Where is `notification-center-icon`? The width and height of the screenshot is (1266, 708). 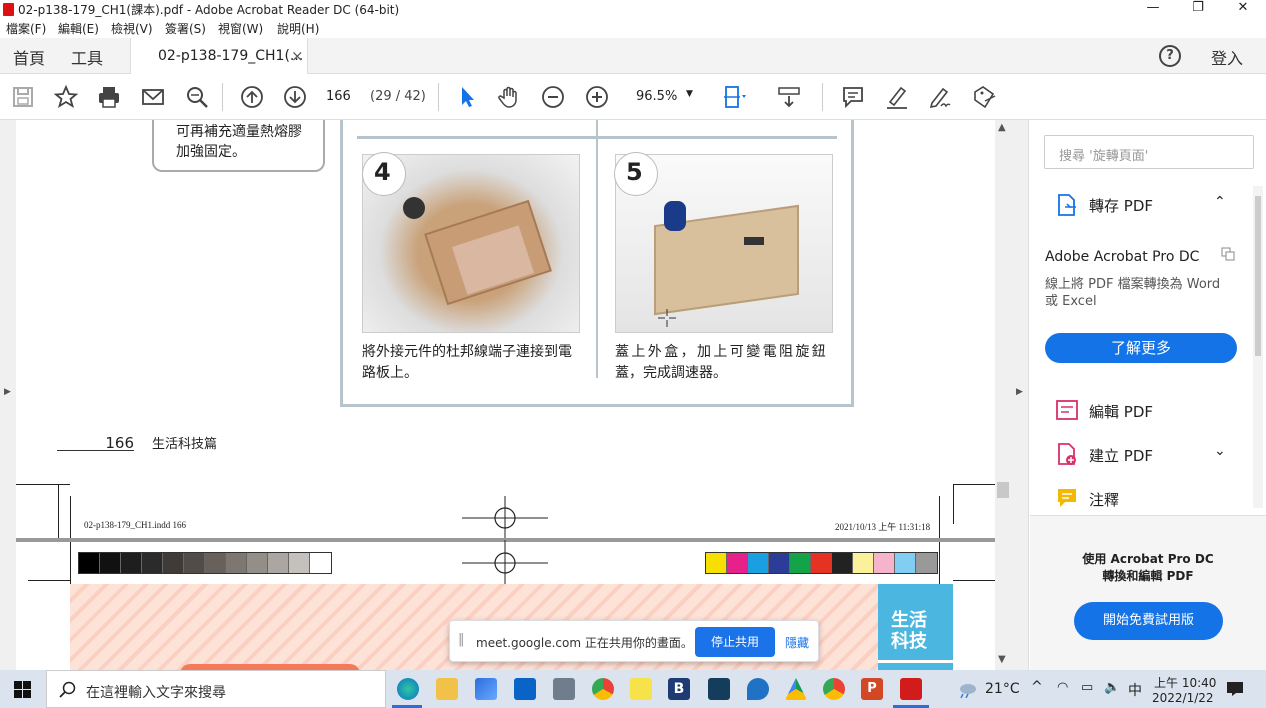
notification-center-icon is located at coordinates (1235, 689).